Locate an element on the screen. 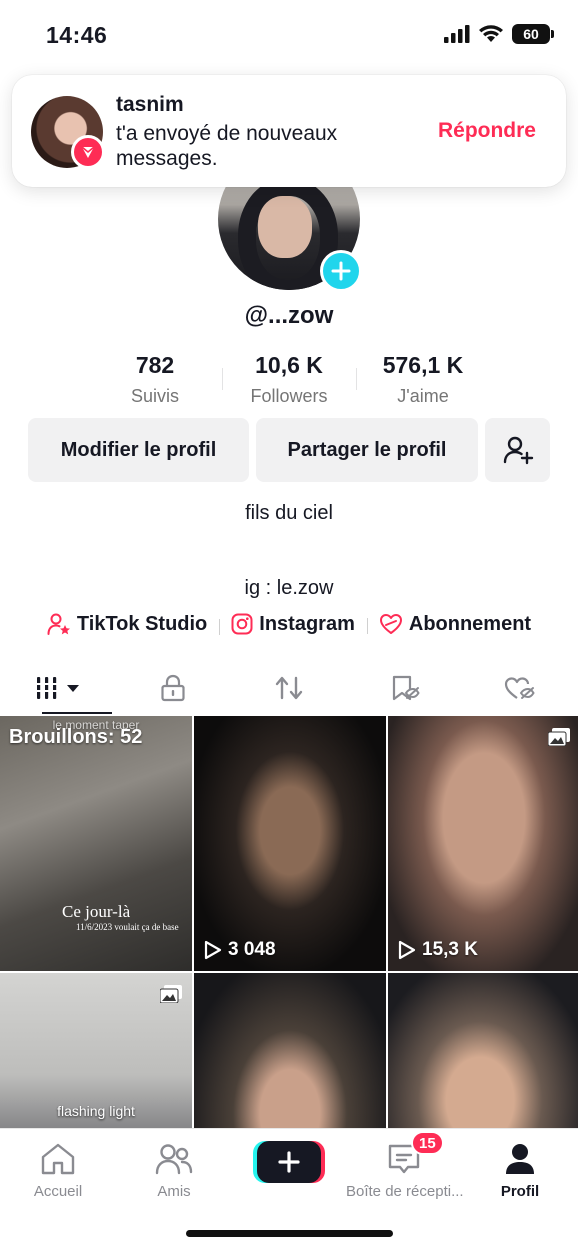  instagram-link: Instagram is located at coordinates (293, 624).